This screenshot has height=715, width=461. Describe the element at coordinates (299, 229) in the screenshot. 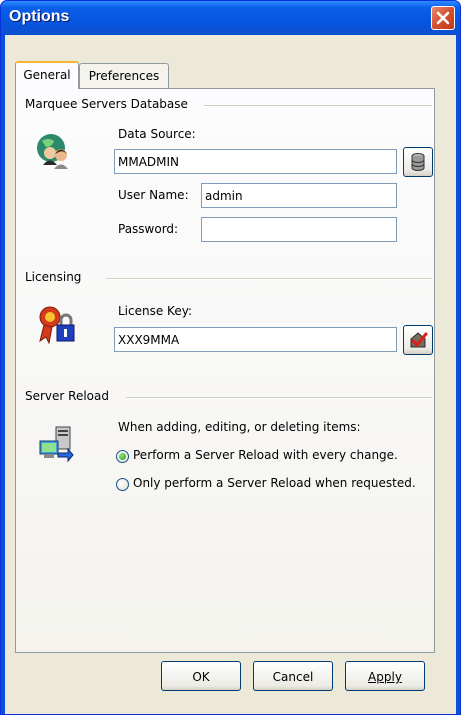

I see `password-field` at that location.